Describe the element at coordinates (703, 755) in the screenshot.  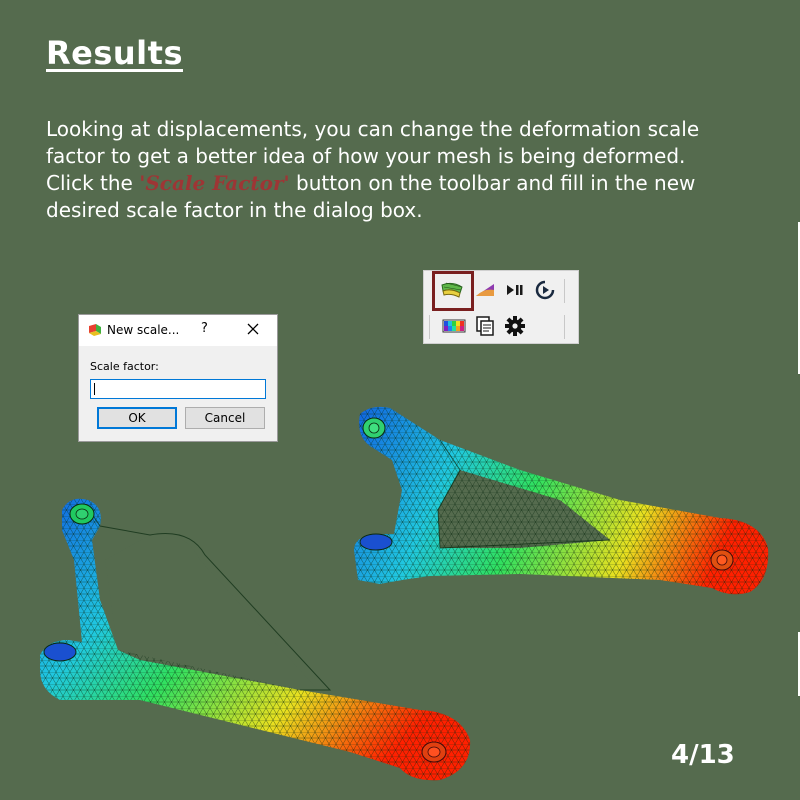
I see `page-indicator: 4/13` at that location.